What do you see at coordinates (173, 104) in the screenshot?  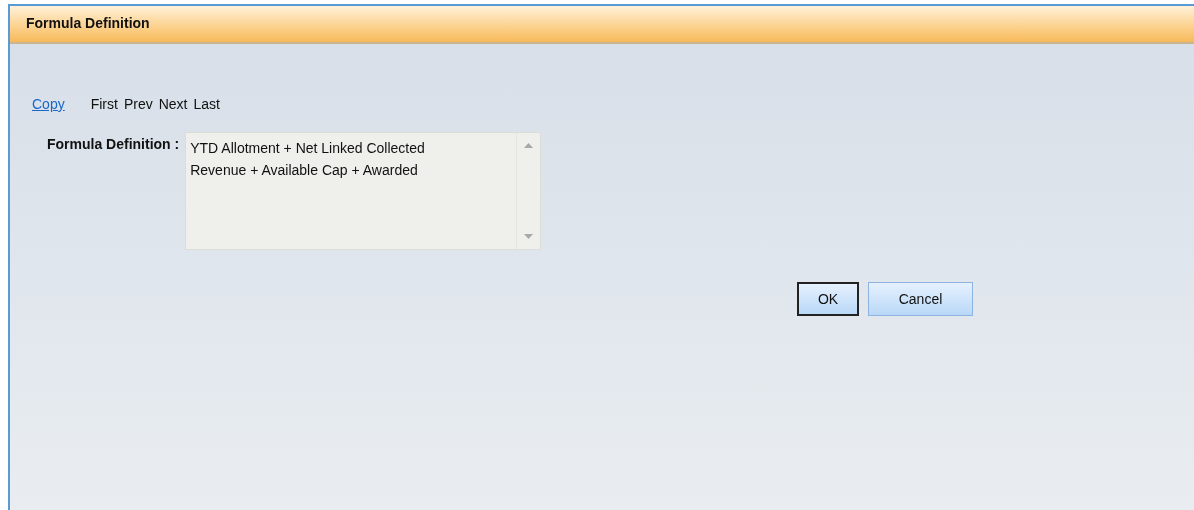 I see `nav-text: Next` at bounding box center [173, 104].